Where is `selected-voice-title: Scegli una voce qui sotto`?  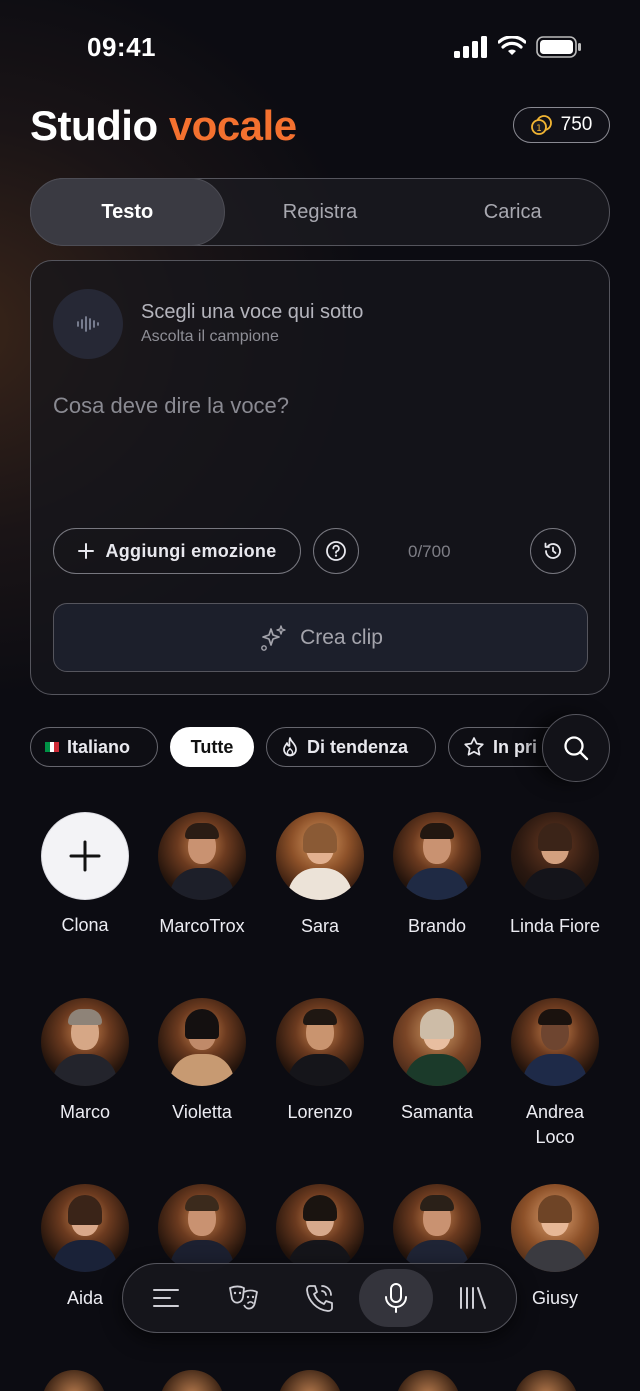
selected-voice-title: Scegli una voce qui sotto is located at coordinates (252, 312).